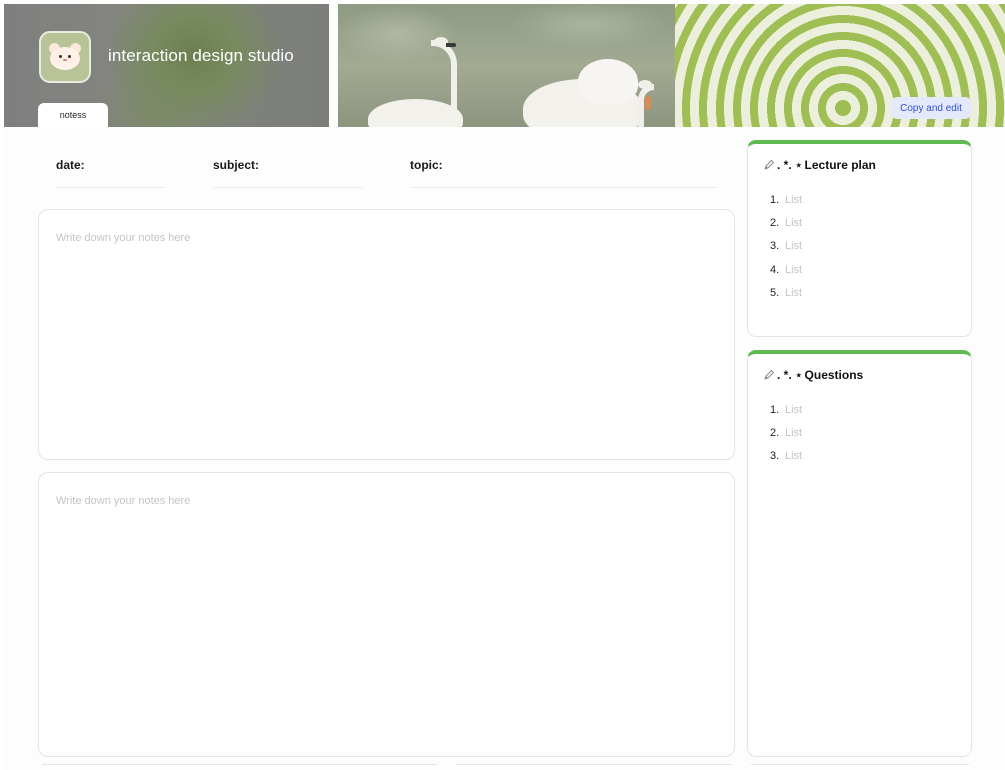 This screenshot has height=770, width=1005. Describe the element at coordinates (931, 108) in the screenshot. I see `copy-and-edit-button: Copy and edit` at that location.